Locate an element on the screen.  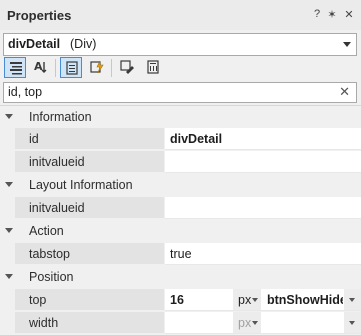
panel-titlebar: Properties ? ✶ ✕ is located at coordinates (180, 15).